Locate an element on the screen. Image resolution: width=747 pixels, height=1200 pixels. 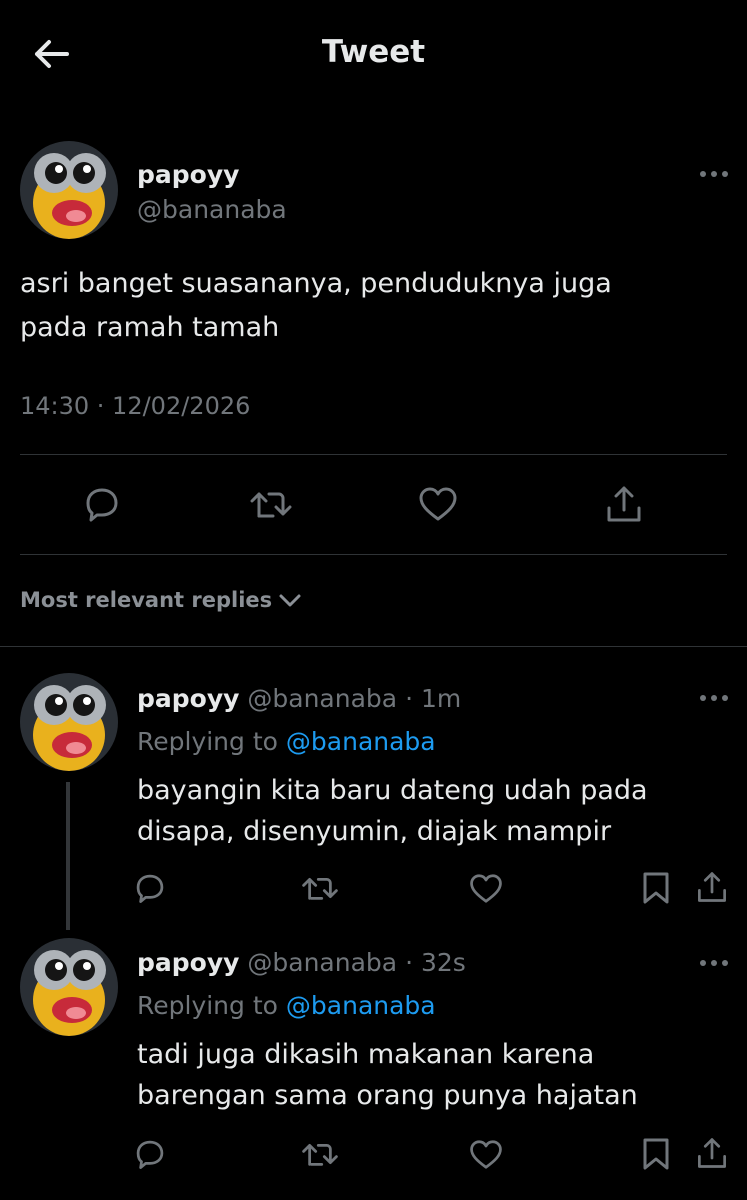
reply-time: 32s is located at coordinates (443, 962).